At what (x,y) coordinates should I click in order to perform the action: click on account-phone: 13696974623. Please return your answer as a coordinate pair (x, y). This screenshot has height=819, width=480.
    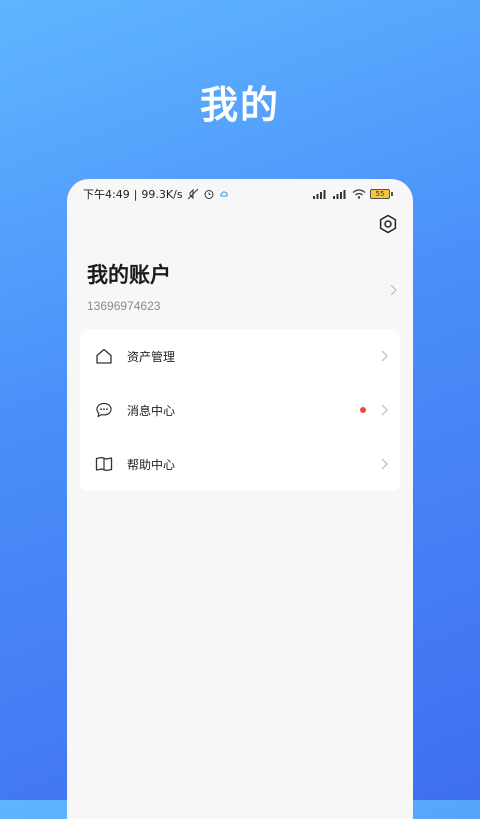
    Looking at the image, I should click on (124, 306).